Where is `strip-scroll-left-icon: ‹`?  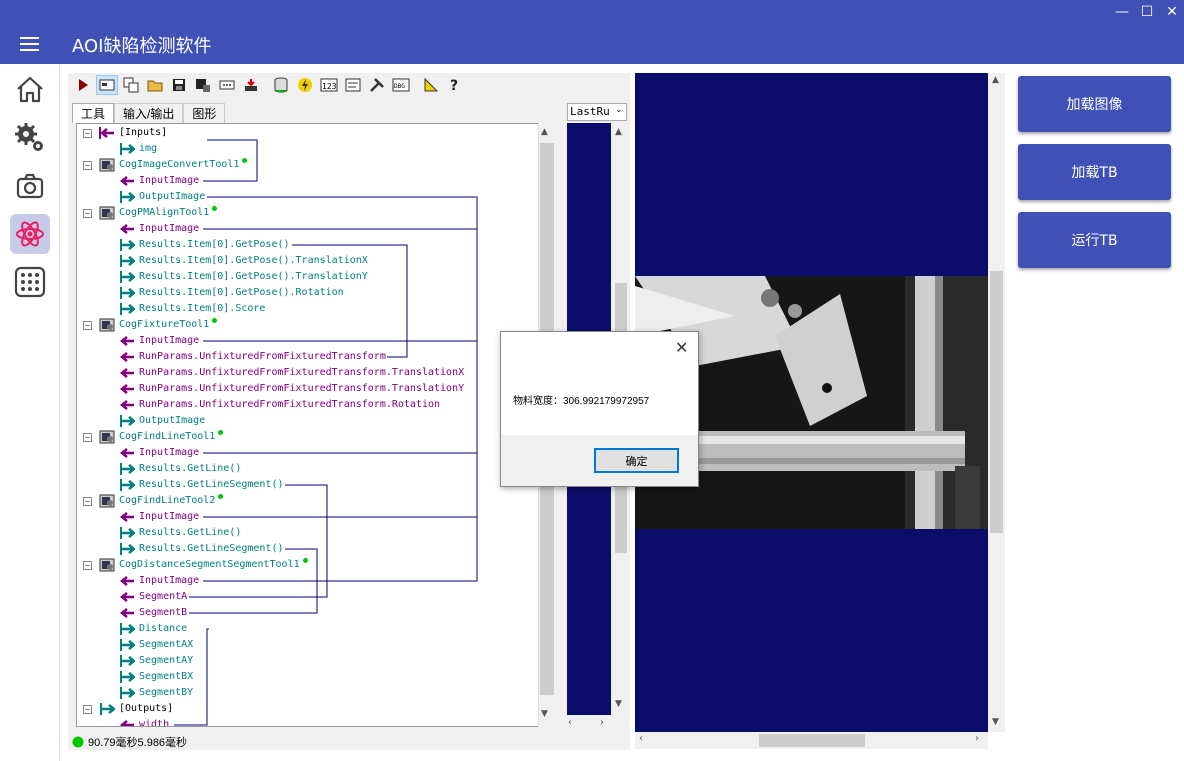 strip-scroll-left-icon: ‹ is located at coordinates (570, 722).